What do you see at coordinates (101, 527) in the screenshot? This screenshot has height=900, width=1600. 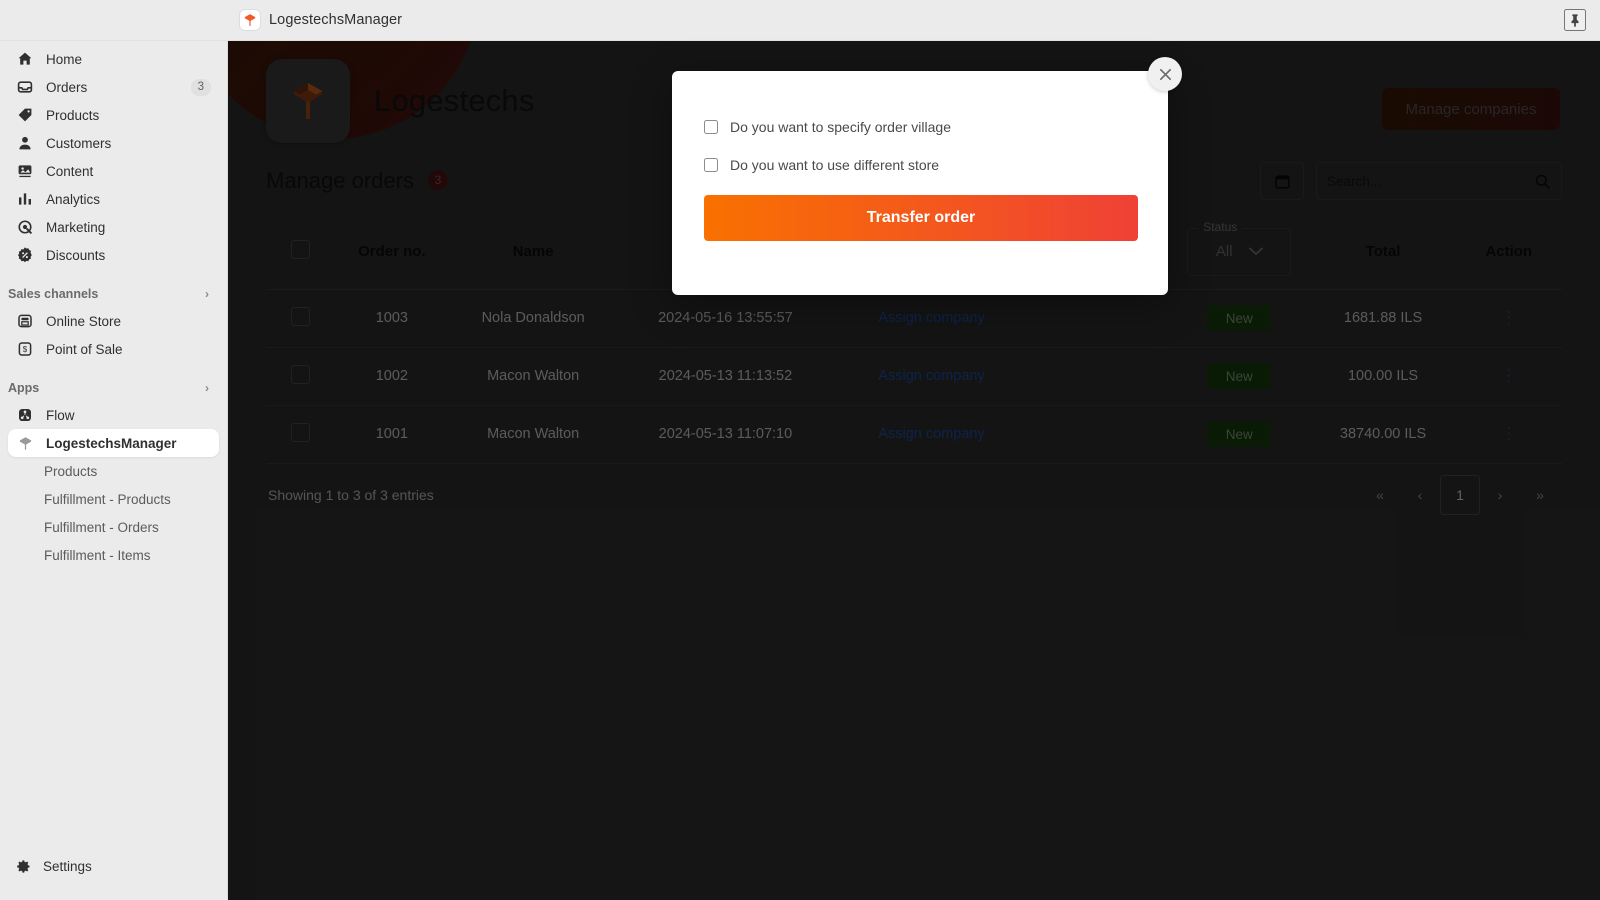 I see `sidebar-subitem-label: Fulfillment - Orders` at bounding box center [101, 527].